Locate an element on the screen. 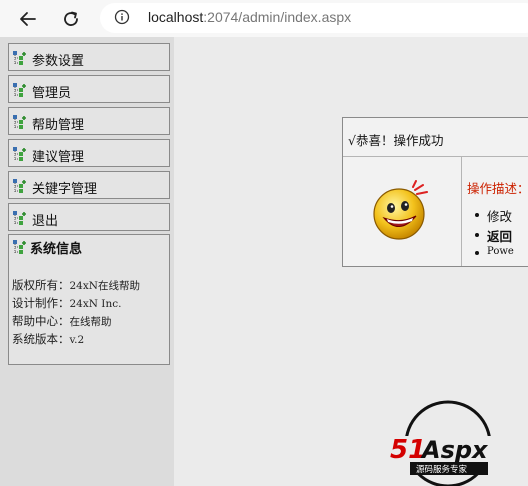 The image size is (528, 486). menu-label: 关键字管理 is located at coordinates (65, 189).